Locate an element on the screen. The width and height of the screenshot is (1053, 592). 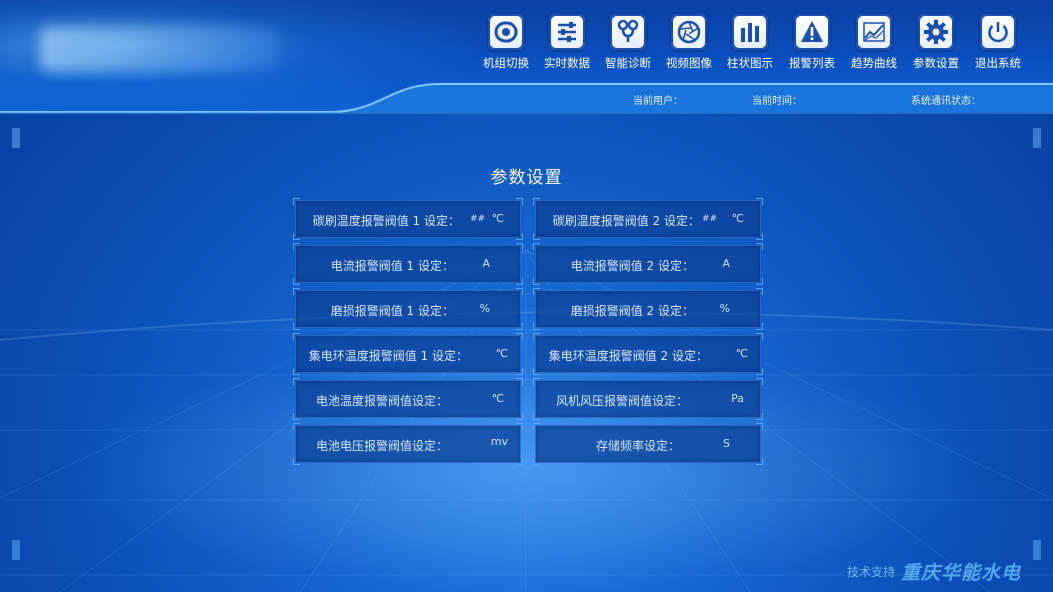
param-label: 存储频率设定： is located at coordinates (637, 446).